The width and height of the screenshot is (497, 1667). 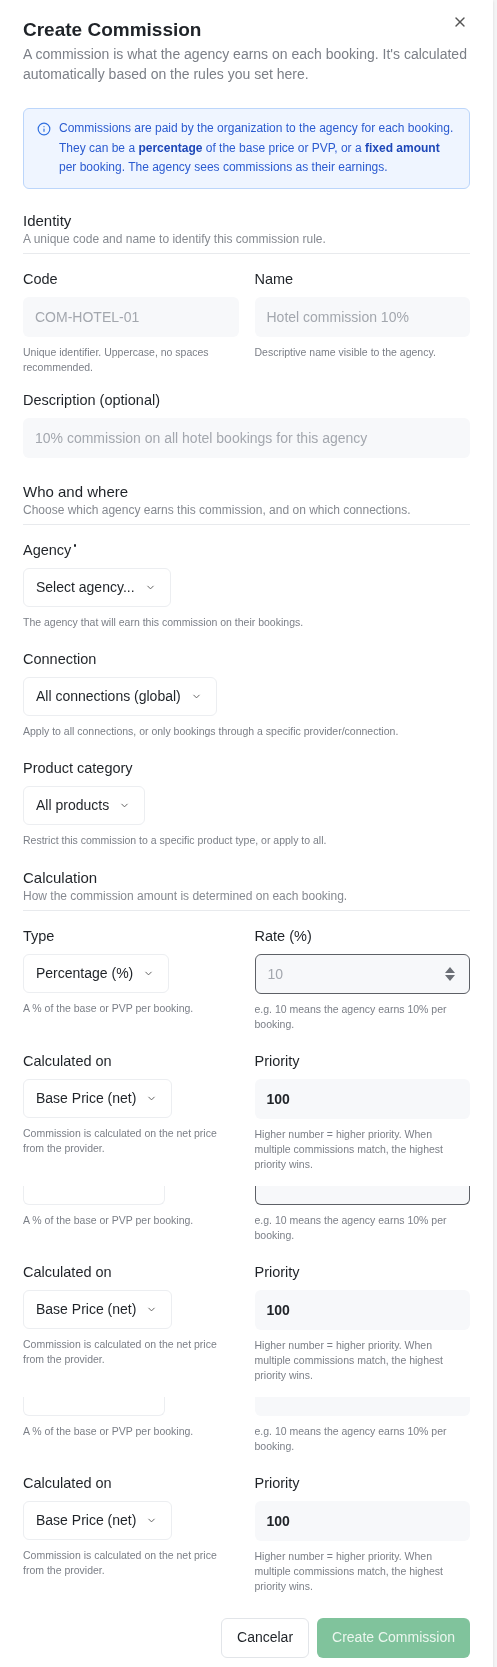 What do you see at coordinates (175, 238) in the screenshot?
I see `section-subtitle: A unique code and name to identify this commission rule.` at bounding box center [175, 238].